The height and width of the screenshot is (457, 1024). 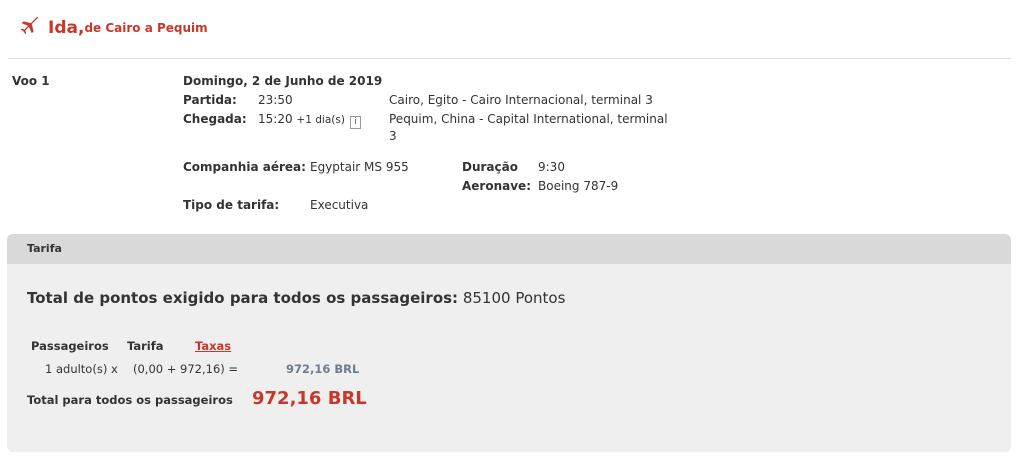 What do you see at coordinates (275, 100) in the screenshot?
I see `departure-time: 23:50` at bounding box center [275, 100].